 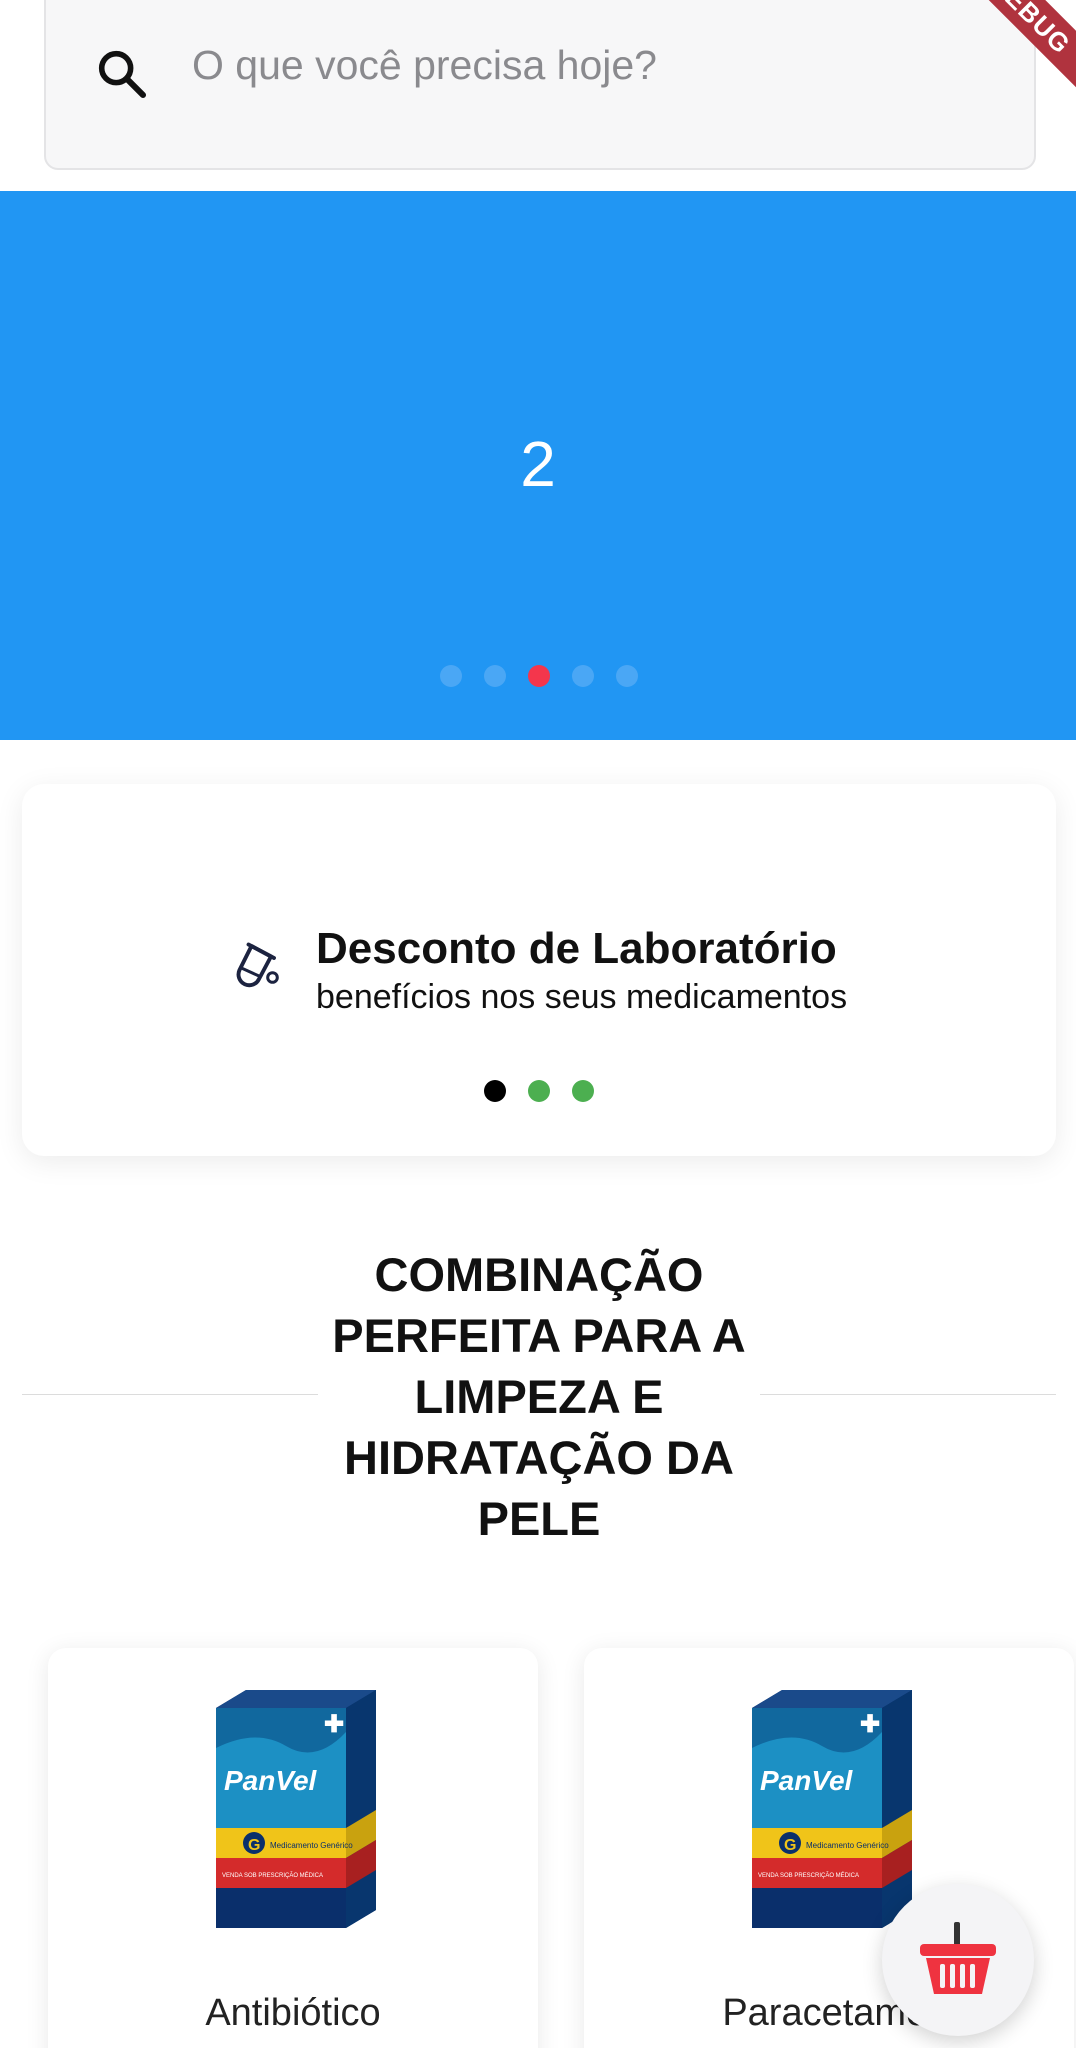 I want to click on product-name: Antibiótico, so click(x=293, y=2013).